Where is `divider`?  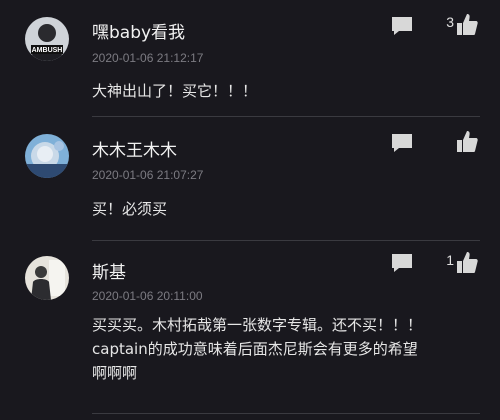 divider is located at coordinates (286, 413).